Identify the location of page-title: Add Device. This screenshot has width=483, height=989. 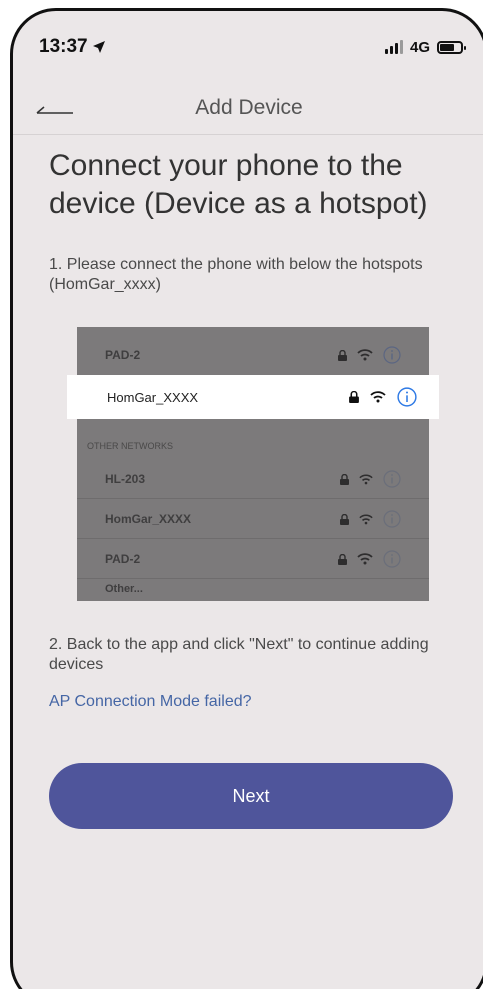
(249, 107).